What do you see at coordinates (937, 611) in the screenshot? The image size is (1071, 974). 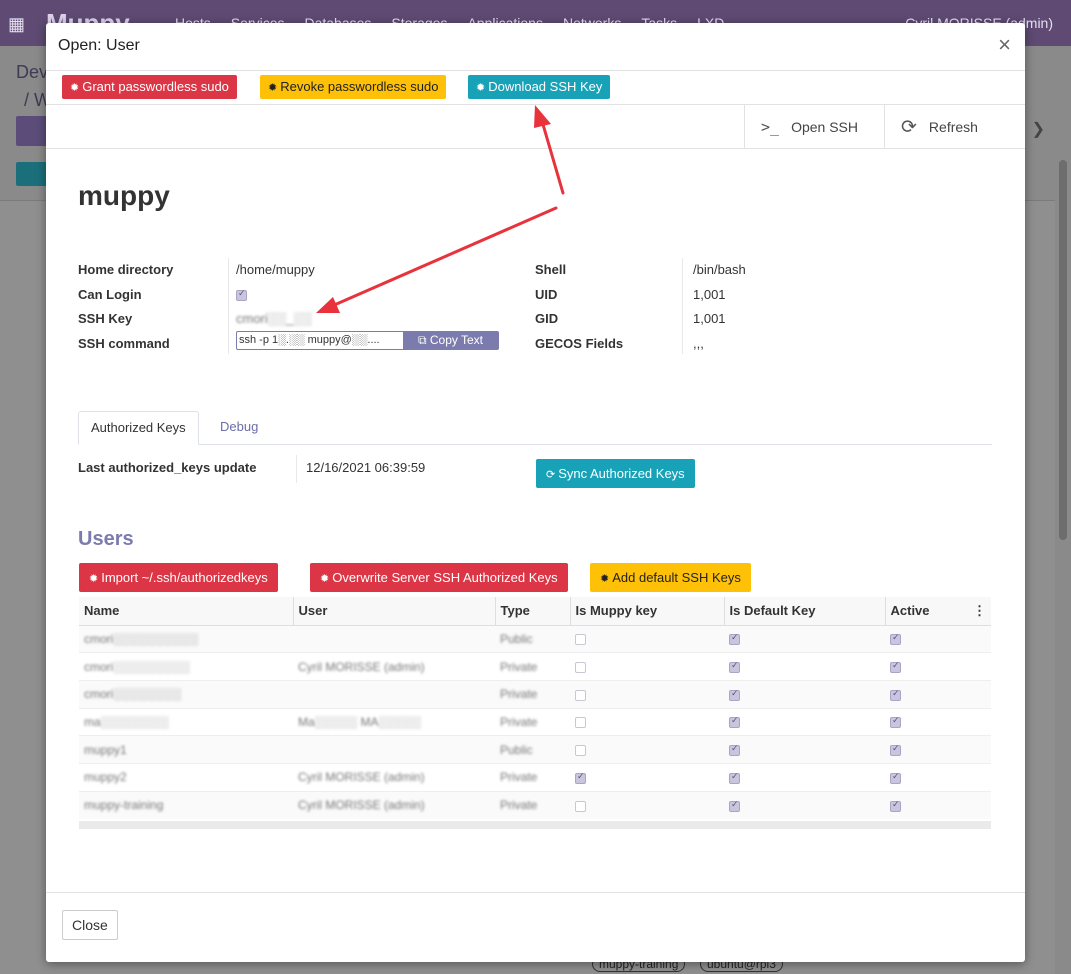 I see `column-header-active: Active ⋮` at bounding box center [937, 611].